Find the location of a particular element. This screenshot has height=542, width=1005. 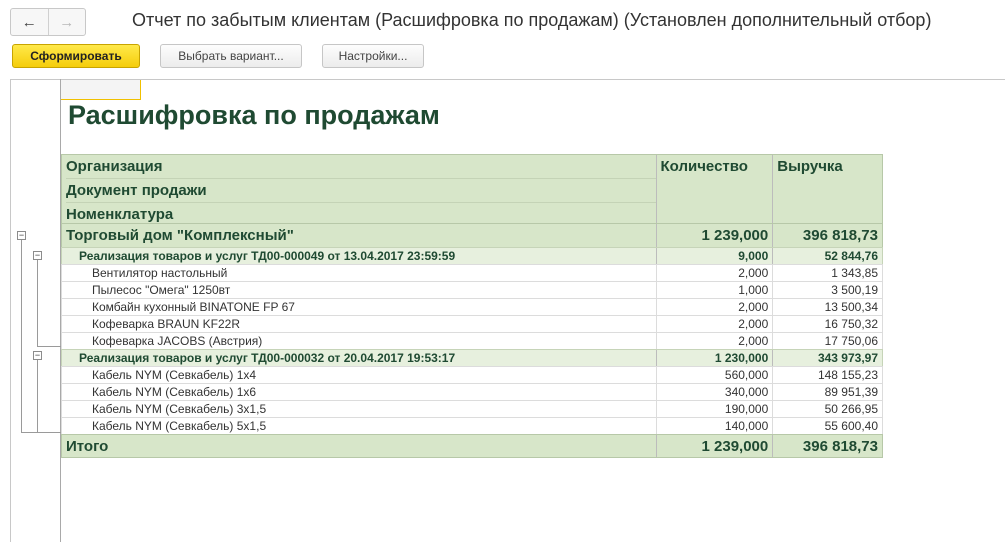

collapse-doc1-toggle: − is located at coordinates (37, 255).